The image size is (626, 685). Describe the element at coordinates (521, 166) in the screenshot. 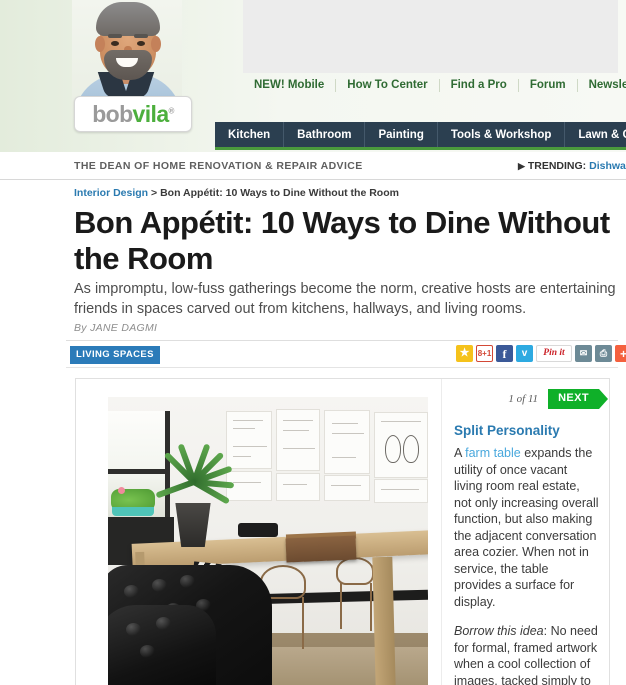

I see `caret-right-icon: ▶` at that location.